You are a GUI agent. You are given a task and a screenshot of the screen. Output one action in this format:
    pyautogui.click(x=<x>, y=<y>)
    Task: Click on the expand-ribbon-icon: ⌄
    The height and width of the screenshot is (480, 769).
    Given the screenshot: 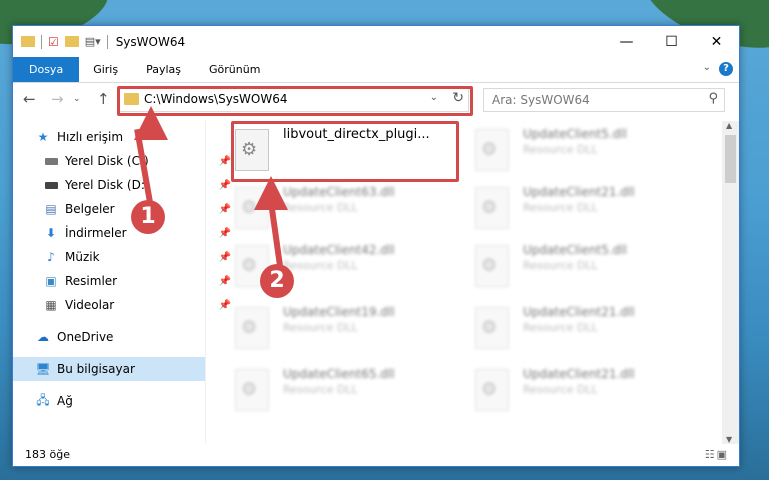 What is the action you would take?
    pyautogui.click(x=707, y=67)
    